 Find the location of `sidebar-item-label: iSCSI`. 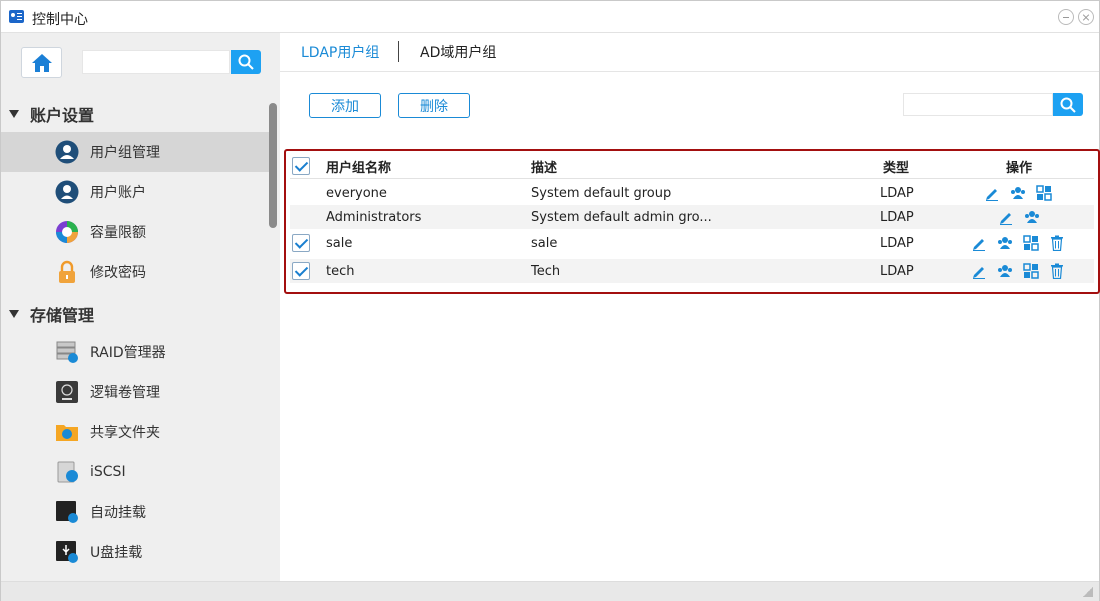

sidebar-item-label: iSCSI is located at coordinates (108, 472).